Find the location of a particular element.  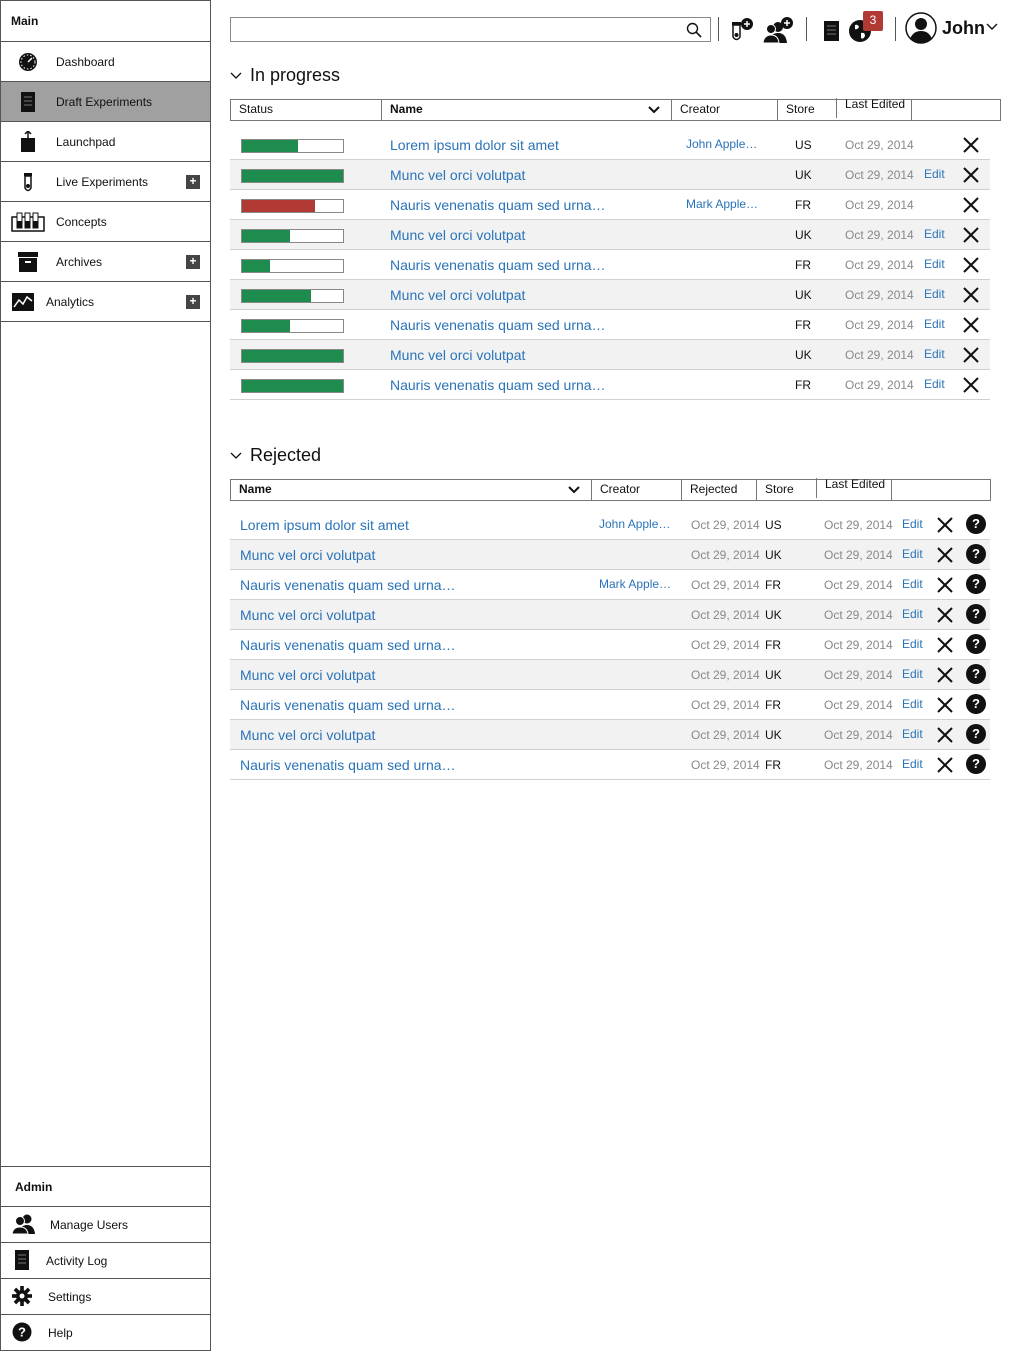

sidebar-item-activity-log: Activity Log is located at coordinates (105, 1261).